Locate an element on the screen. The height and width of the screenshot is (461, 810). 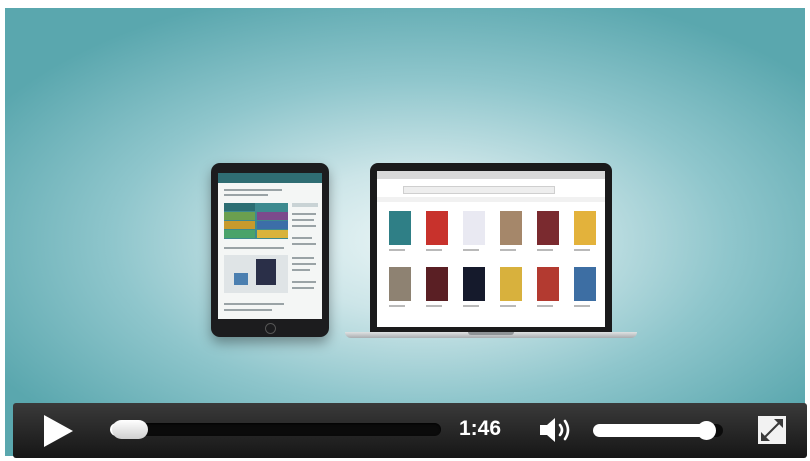
volume-slider is located at coordinates (658, 430).